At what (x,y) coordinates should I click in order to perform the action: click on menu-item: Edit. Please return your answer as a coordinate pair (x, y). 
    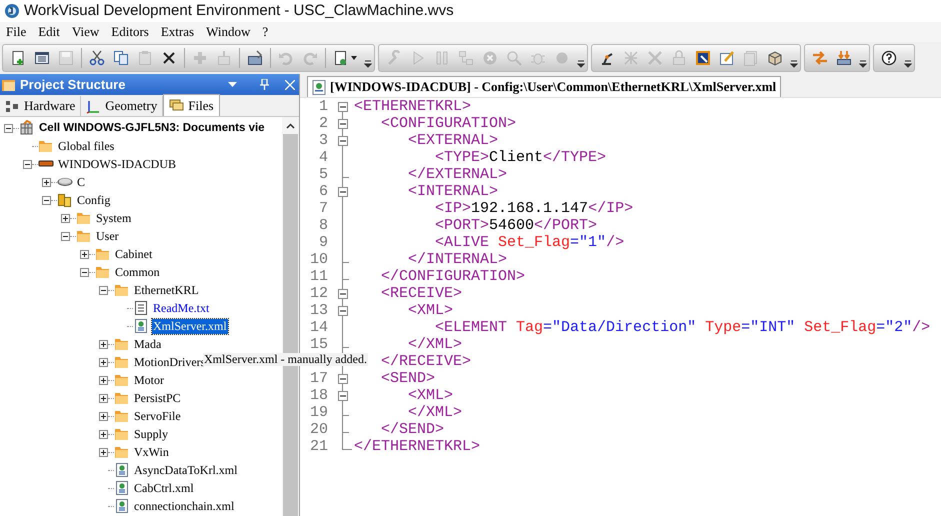
    Looking at the image, I should click on (49, 32).